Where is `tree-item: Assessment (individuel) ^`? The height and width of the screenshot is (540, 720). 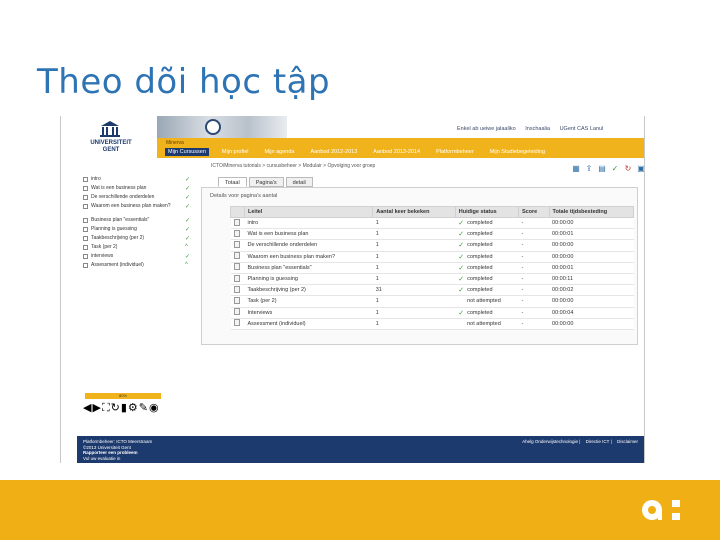
tree-item: Assessment (individuel) ^ is located at coordinates (140, 266).